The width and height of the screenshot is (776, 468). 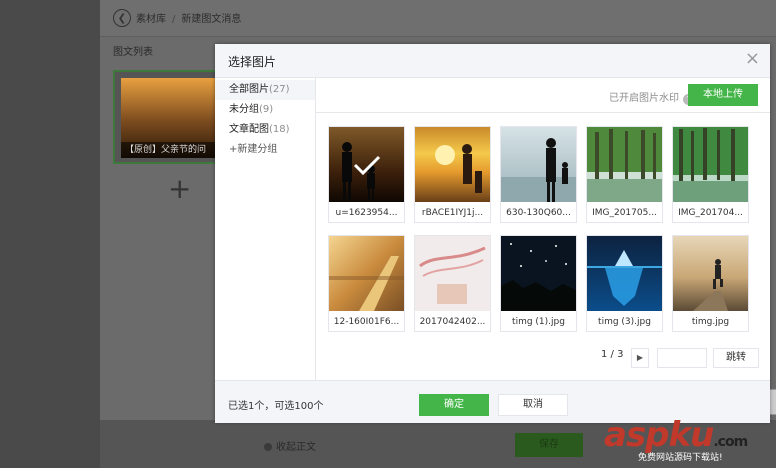 I want to click on group-item-all: 全部图片(27), so click(x=265, y=90).